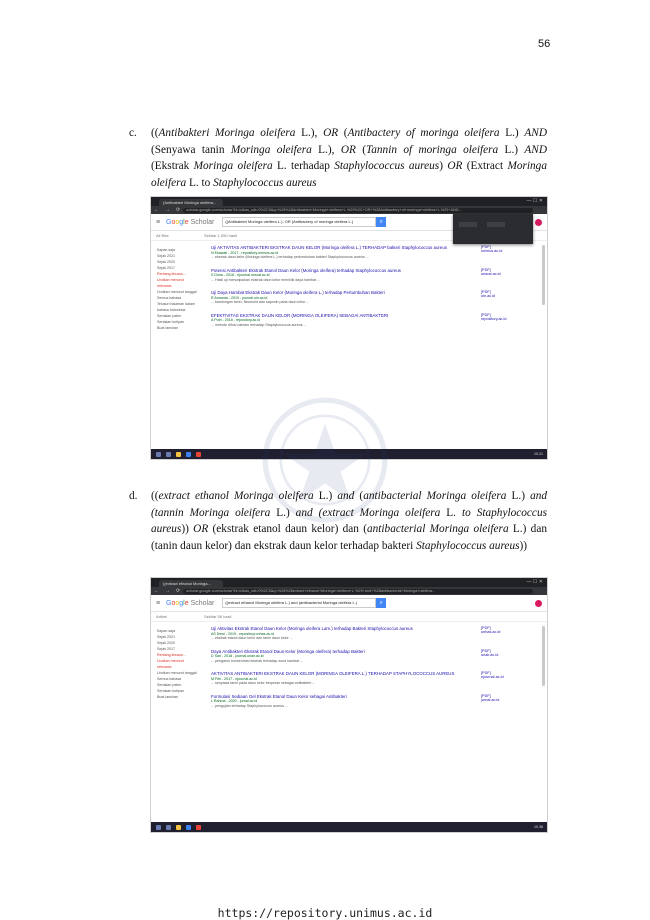 Image resolution: width=650 pixels, height=920 pixels. What do you see at coordinates (451, 512) in the screenshot?
I see `item_d-segment: L.` at bounding box center [451, 512].